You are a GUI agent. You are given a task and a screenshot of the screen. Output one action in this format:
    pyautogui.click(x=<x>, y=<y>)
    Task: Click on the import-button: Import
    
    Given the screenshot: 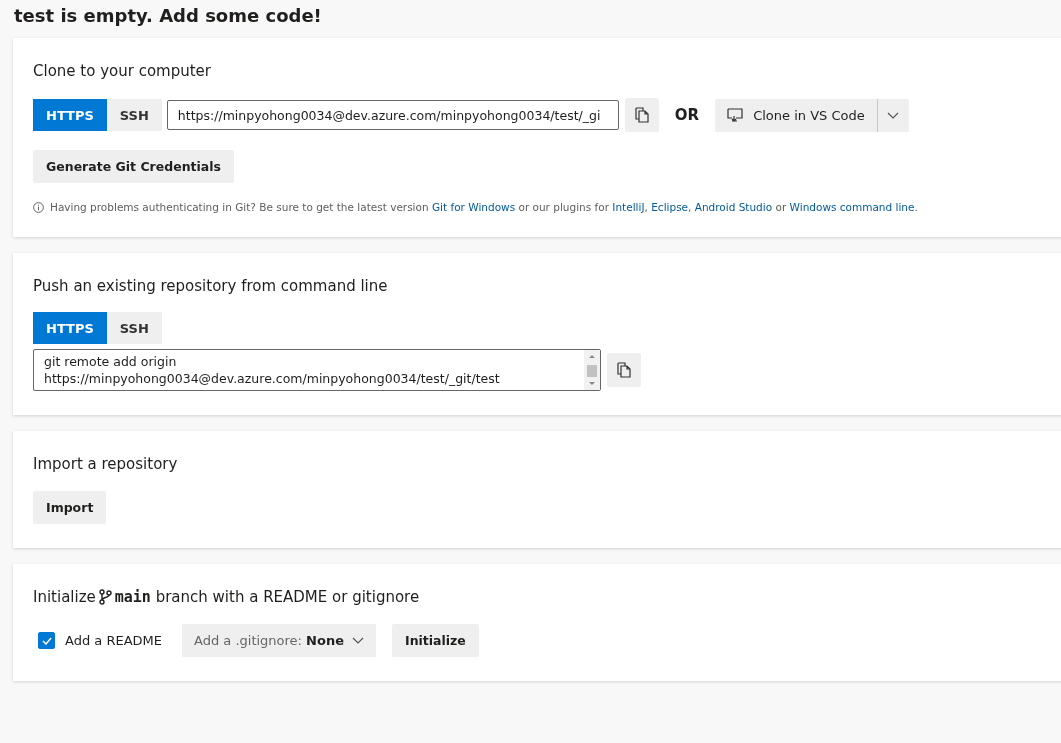 What is the action you would take?
    pyautogui.click(x=70, y=507)
    